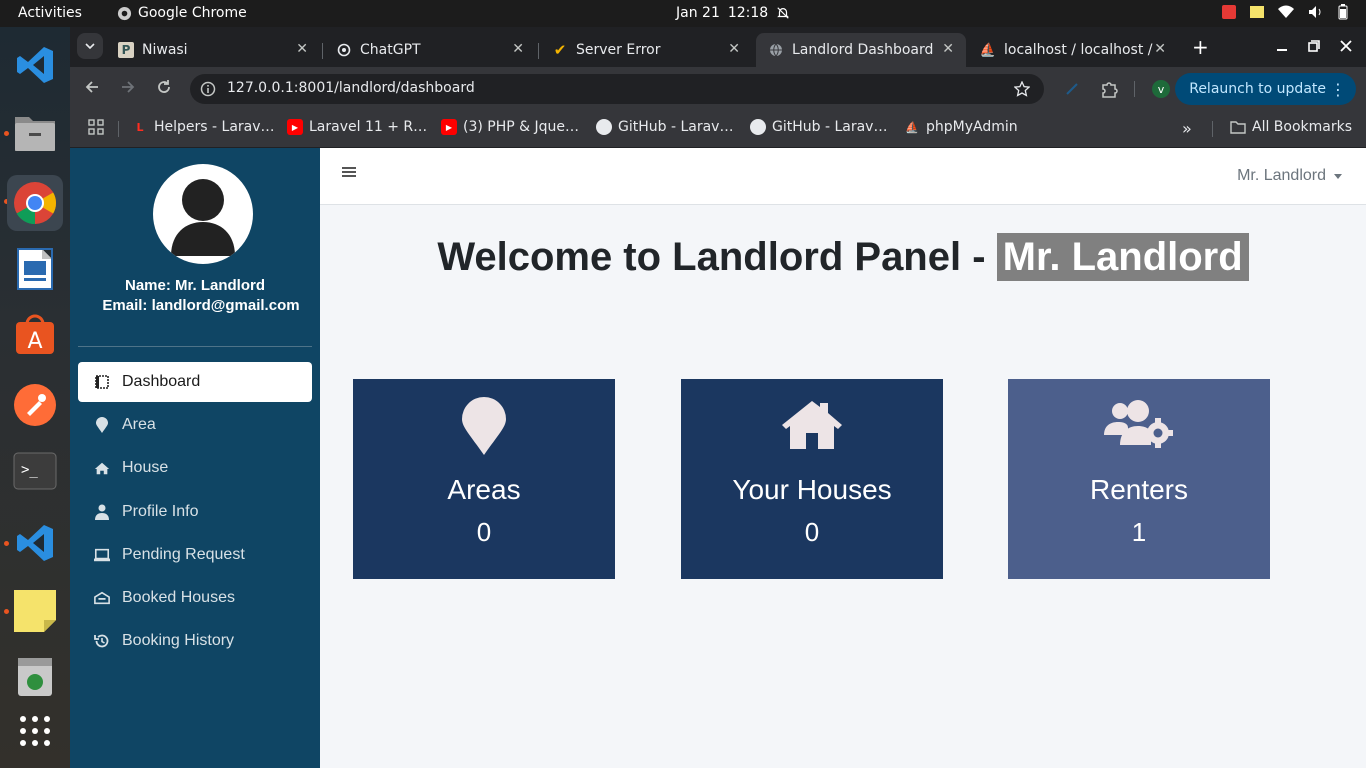  Describe the element at coordinates (35, 269) in the screenshot. I see `libreoffice-impress-launcher` at that location.